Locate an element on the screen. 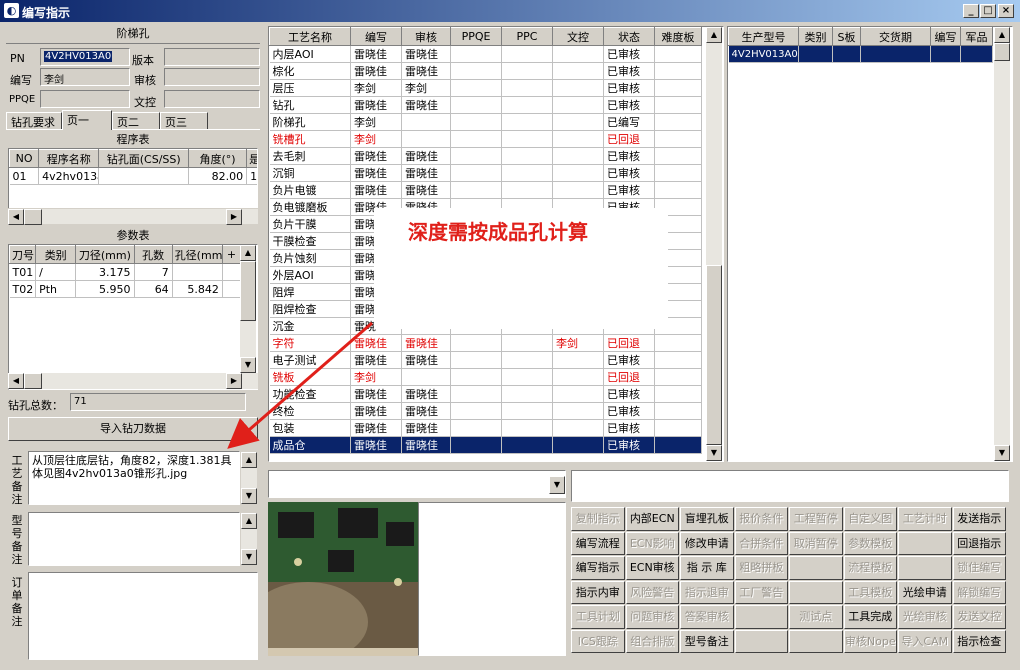 The height and width of the screenshot is (670, 1020). action-button: 盲埋孔板 is located at coordinates (707, 519).